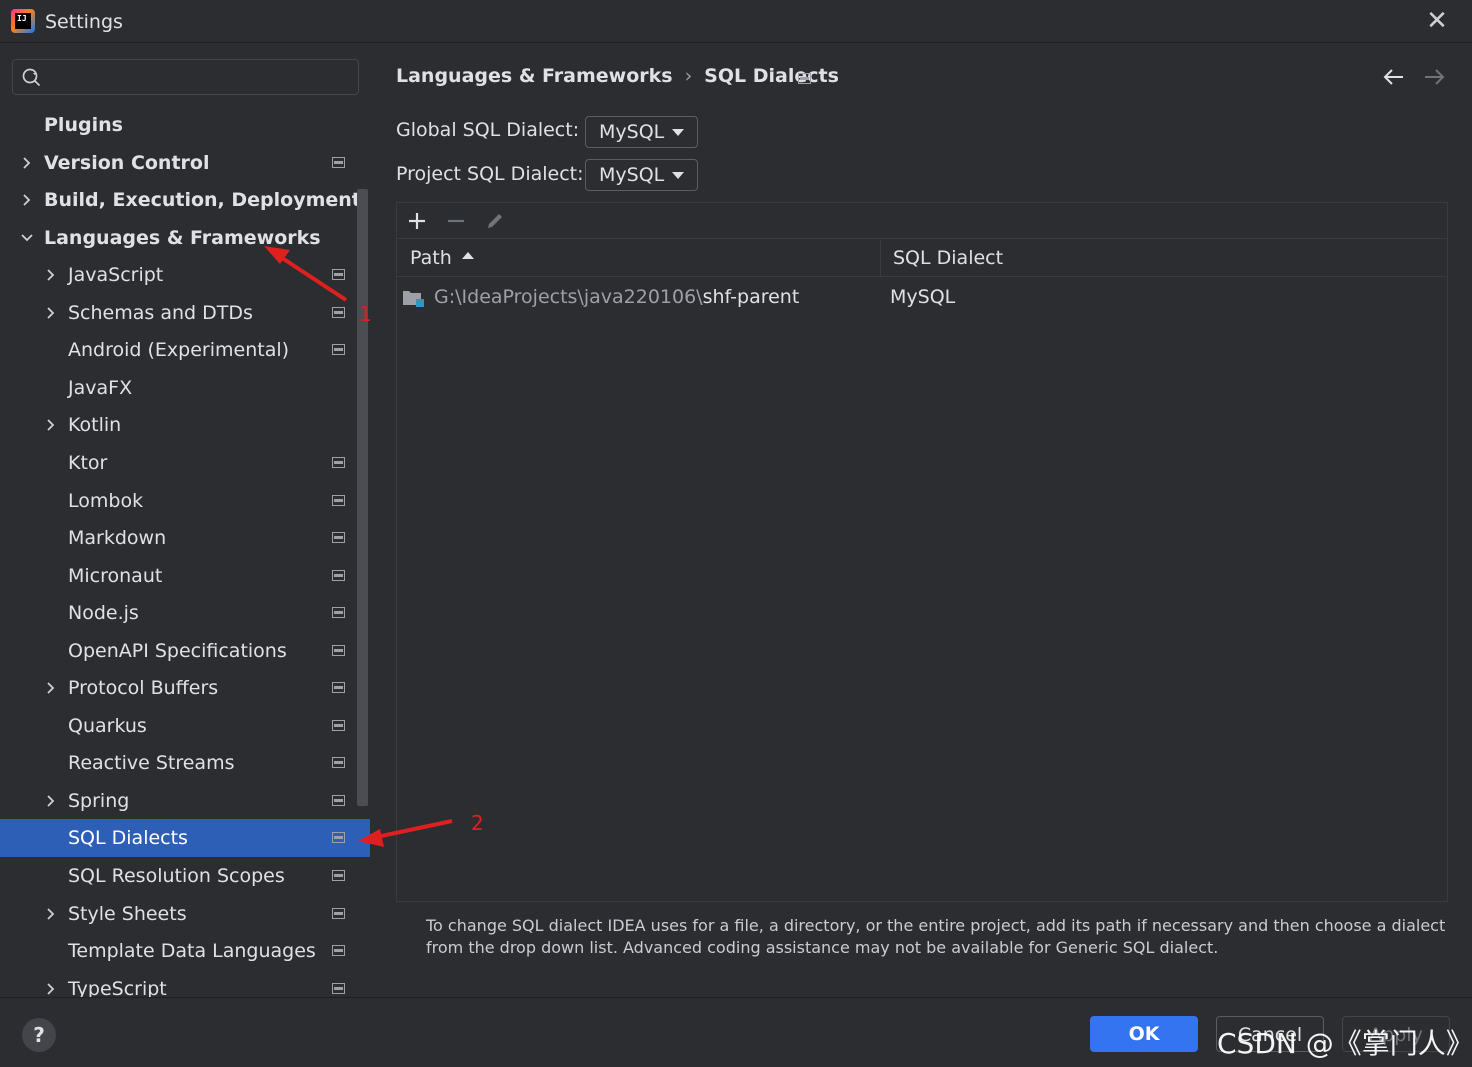 Image resolution: width=1472 pixels, height=1067 pixels. Describe the element at coordinates (84, 22) in the screenshot. I see `window-title: Settings` at that location.